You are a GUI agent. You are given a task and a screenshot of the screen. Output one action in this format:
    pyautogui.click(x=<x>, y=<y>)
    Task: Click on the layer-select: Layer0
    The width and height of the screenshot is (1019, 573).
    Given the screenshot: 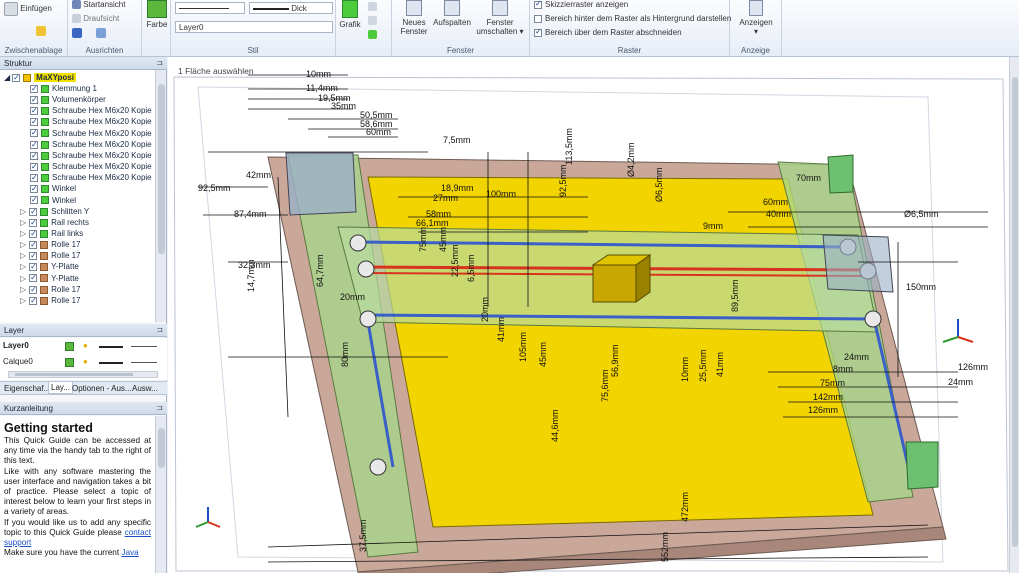 What is the action you would take?
    pyautogui.click(x=254, y=27)
    